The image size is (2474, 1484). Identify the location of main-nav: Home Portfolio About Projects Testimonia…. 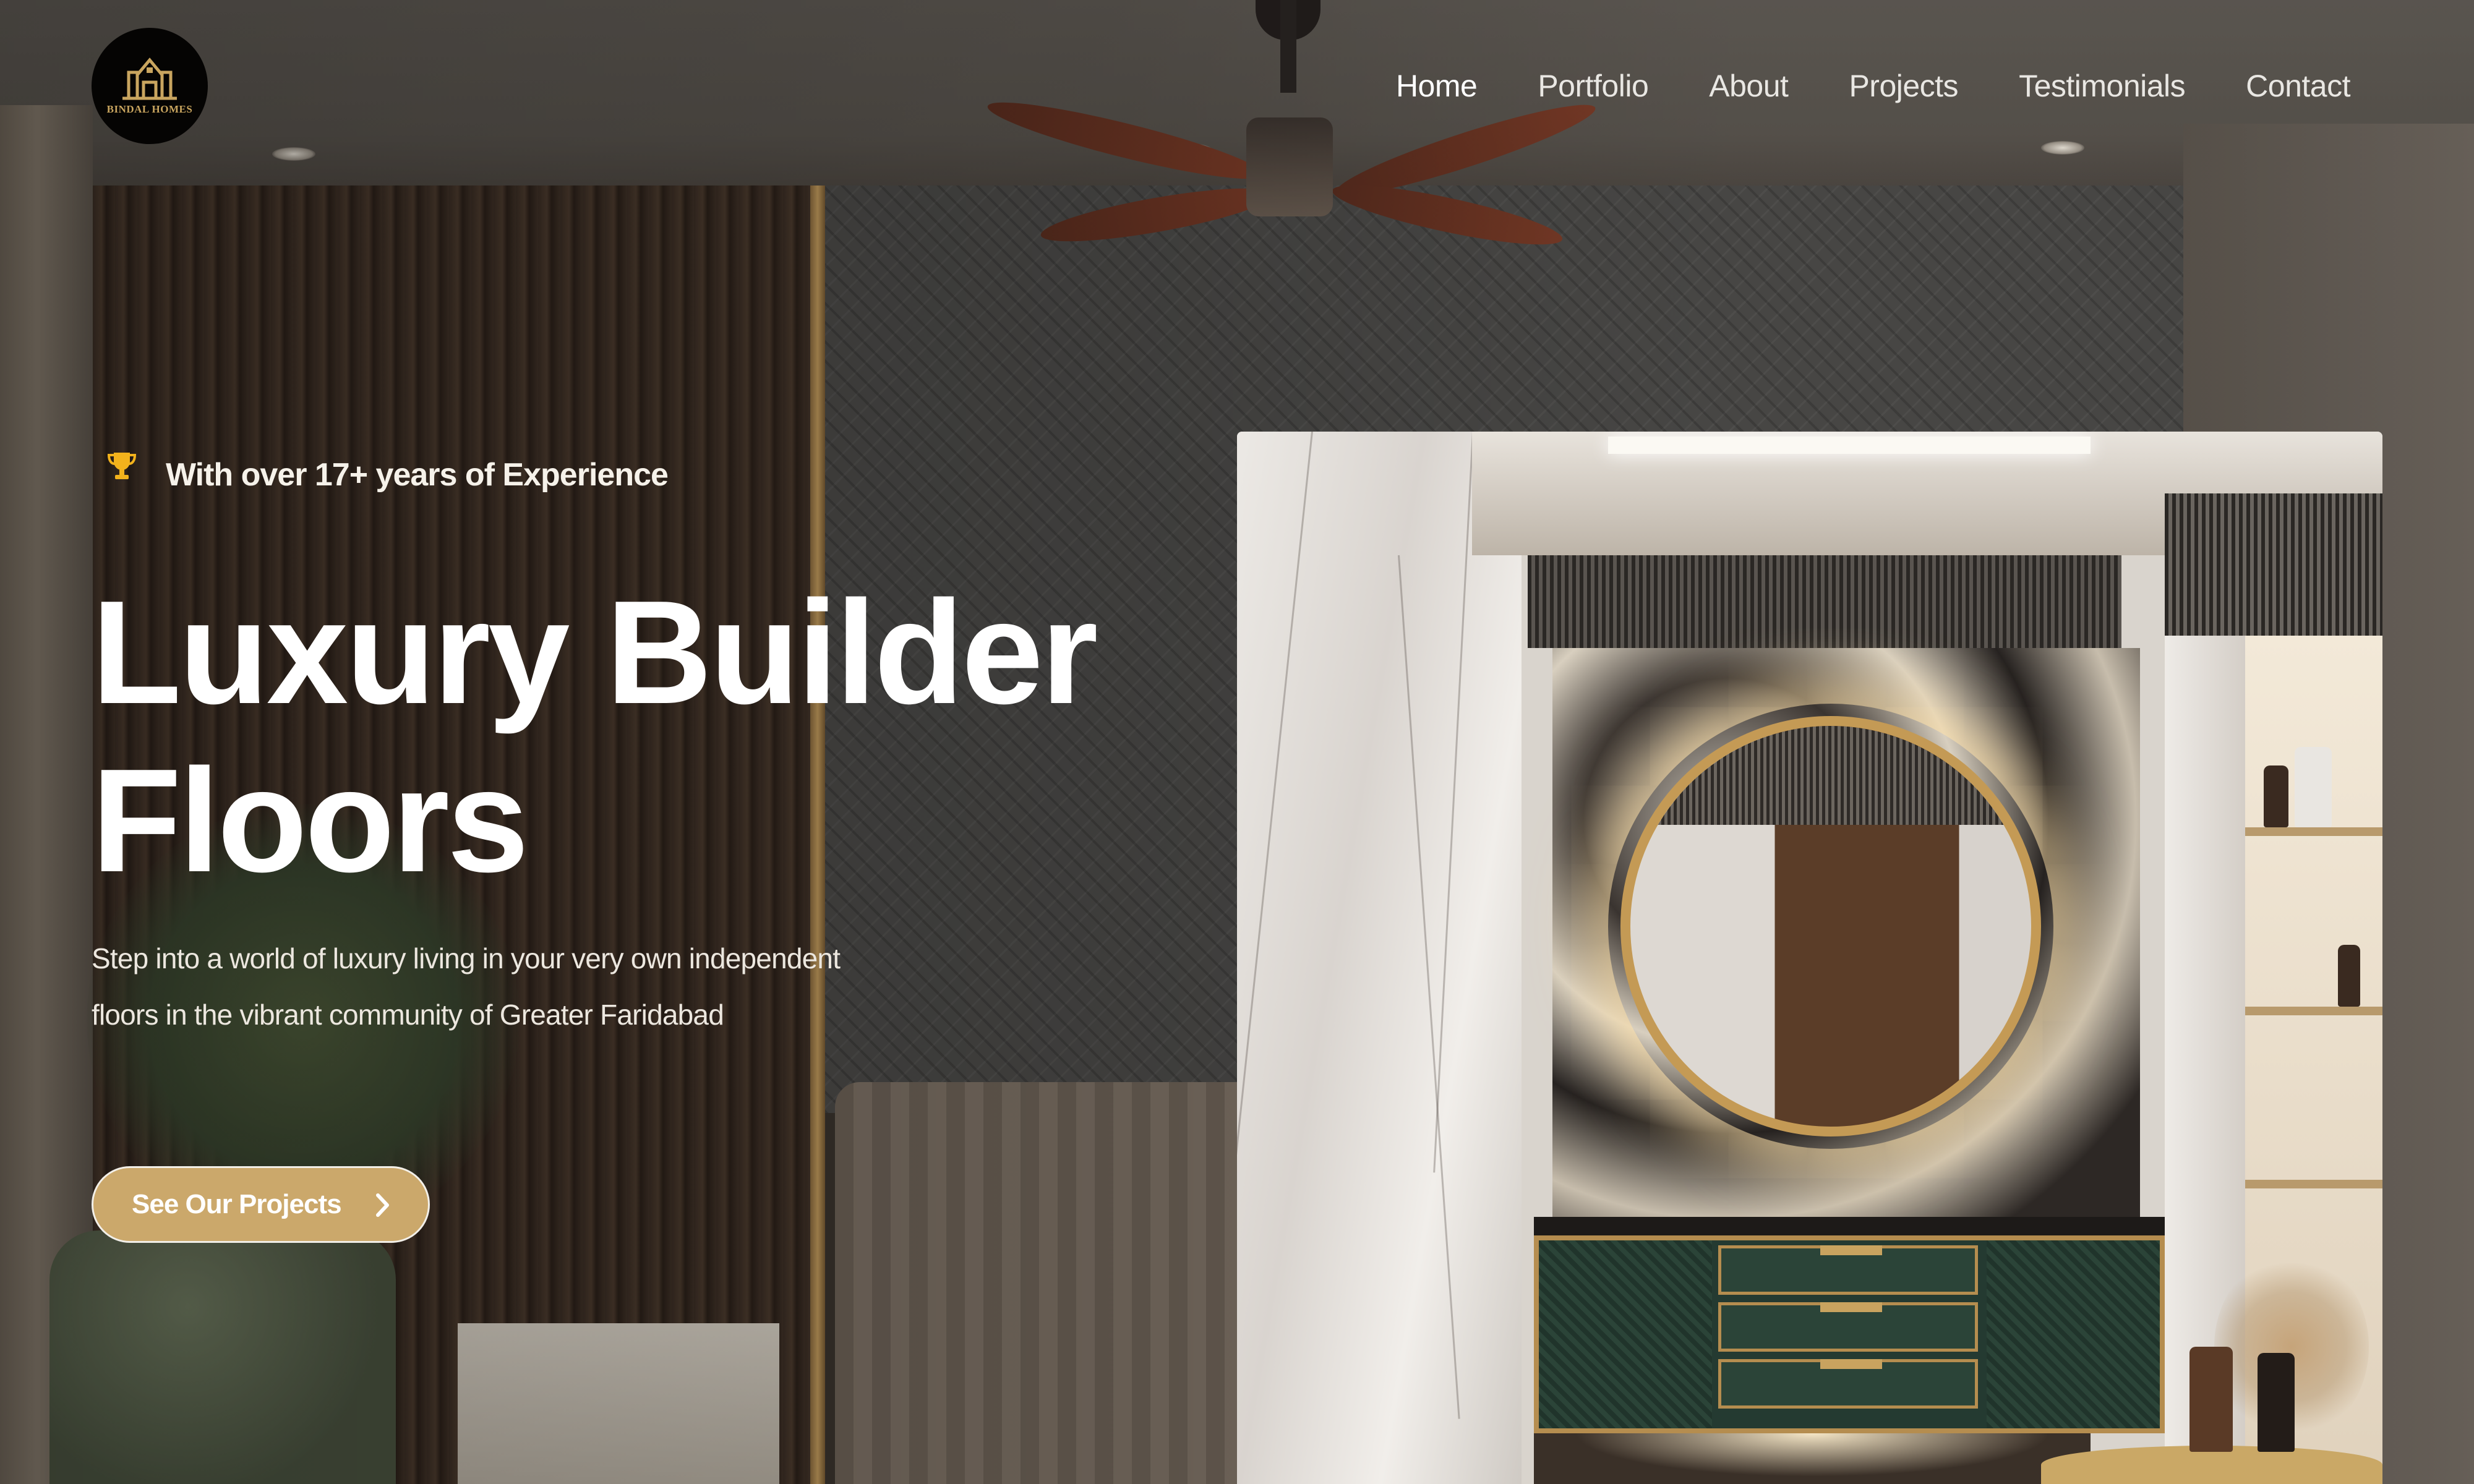
(1873, 86).